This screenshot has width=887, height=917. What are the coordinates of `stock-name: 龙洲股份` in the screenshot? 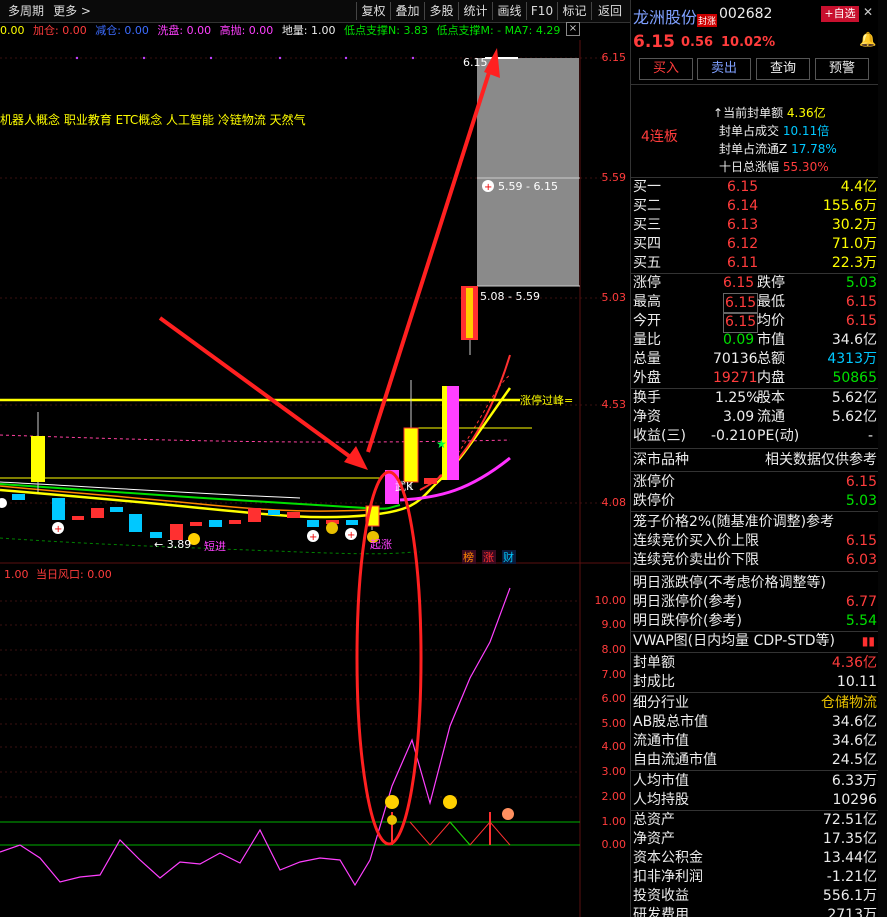 It's located at (665, 17).